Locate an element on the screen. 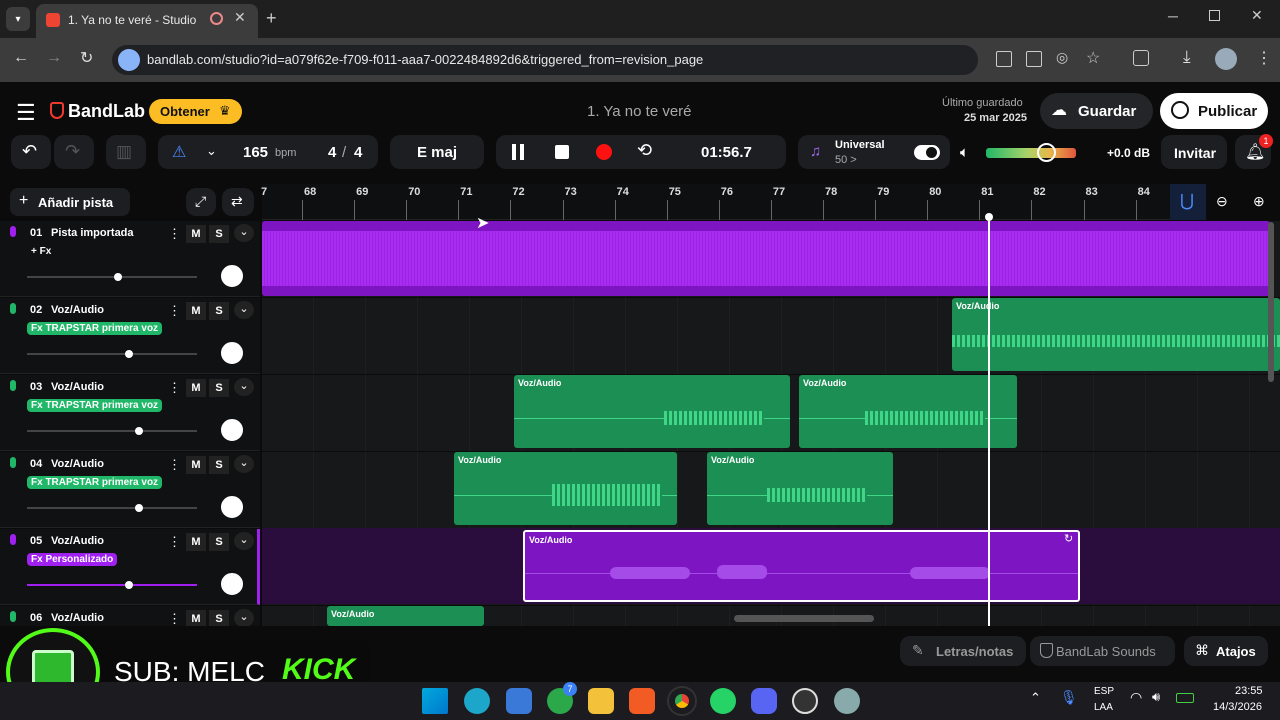  site-info-icon is located at coordinates (129, 60).